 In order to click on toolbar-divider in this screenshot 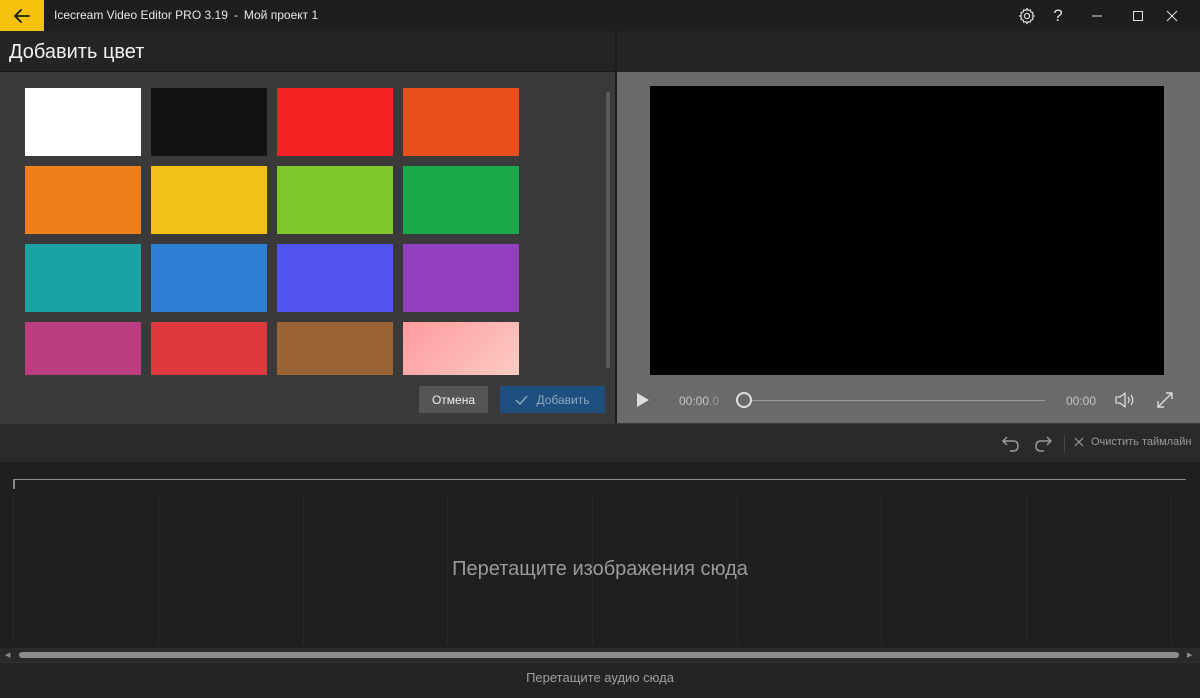, I will do `click(1064, 444)`.